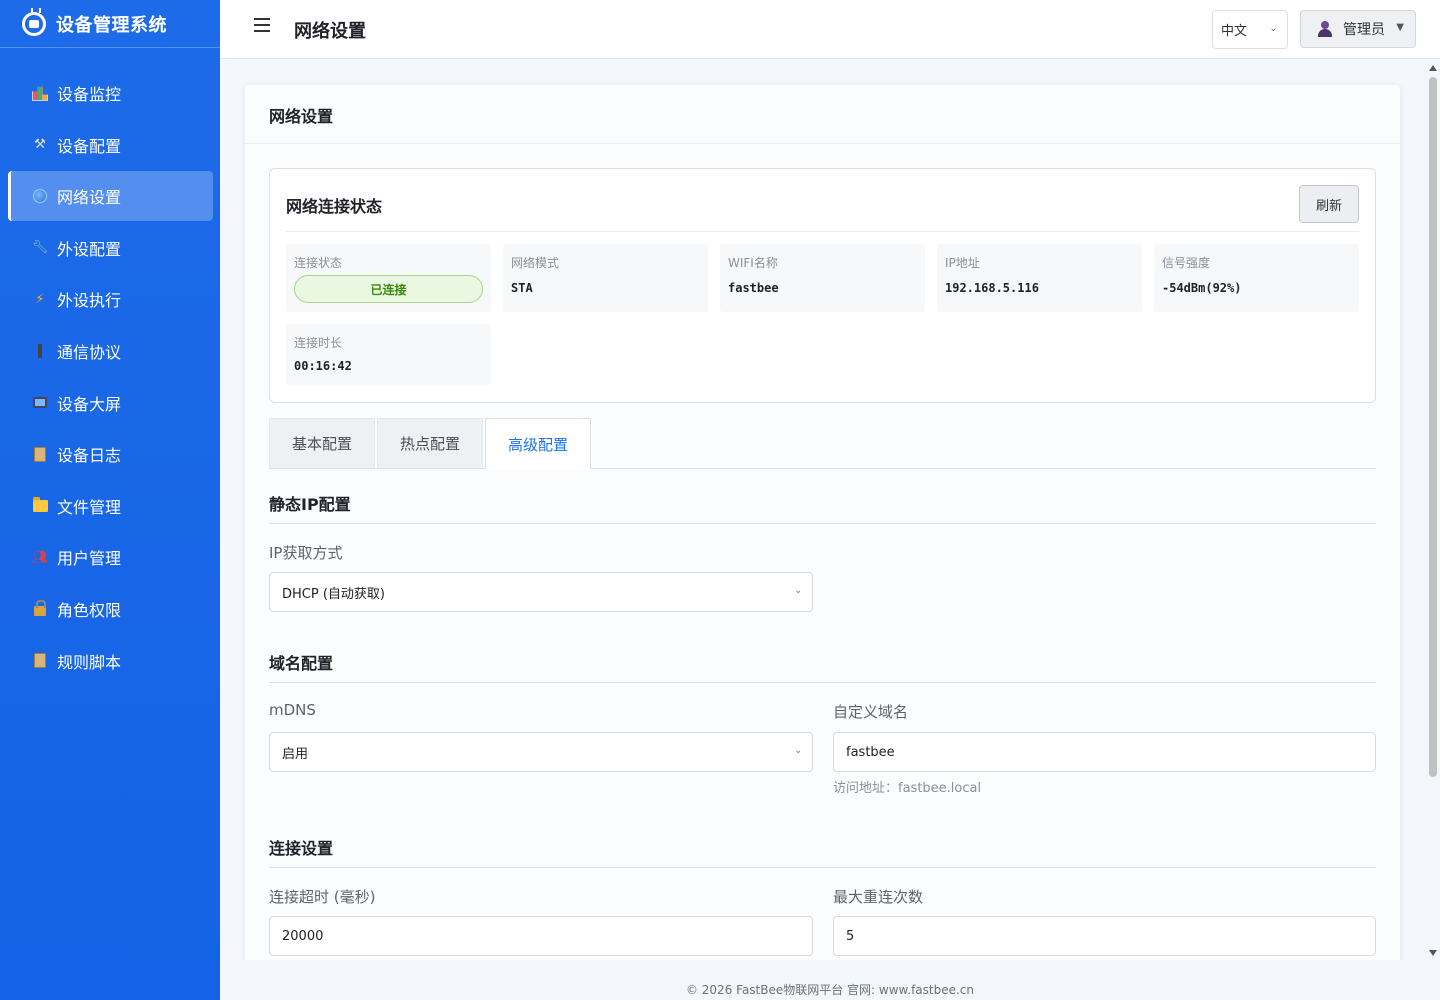 Image resolution: width=1440 pixels, height=1000 pixels. What do you see at coordinates (753, 263) in the screenshot?
I see `stat-label: WIFI名称` at bounding box center [753, 263].